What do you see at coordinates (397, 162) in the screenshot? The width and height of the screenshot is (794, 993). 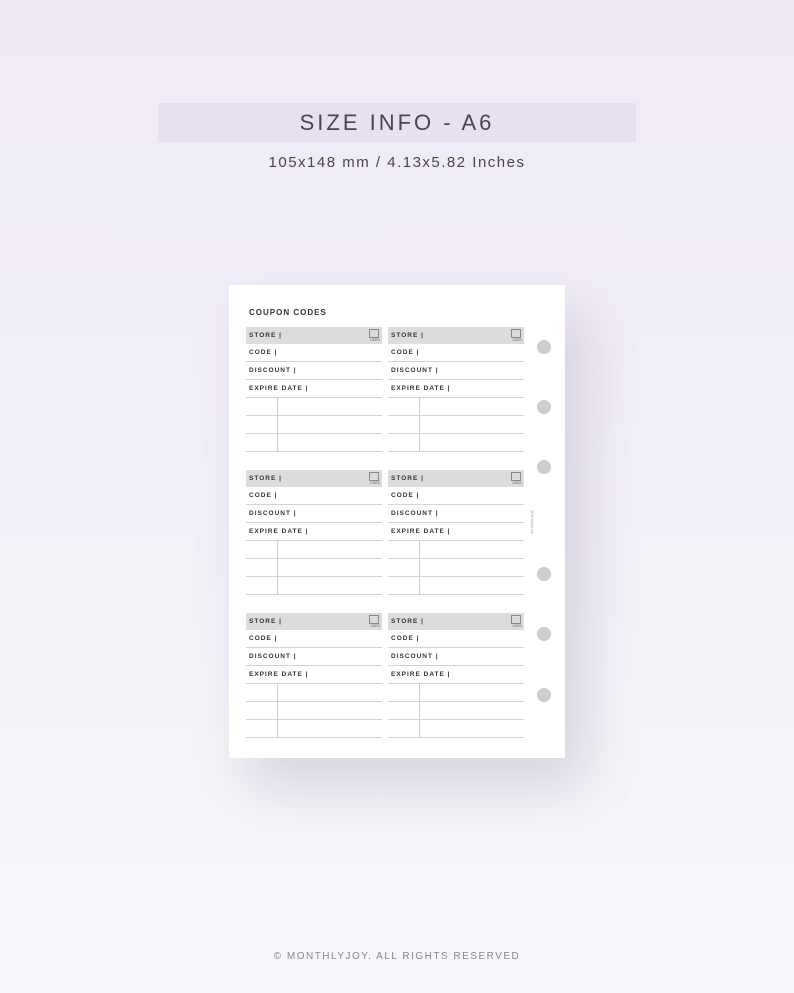 I see `size-subtitle: 105x148 mm / 4.13x5.82 Inches` at bounding box center [397, 162].